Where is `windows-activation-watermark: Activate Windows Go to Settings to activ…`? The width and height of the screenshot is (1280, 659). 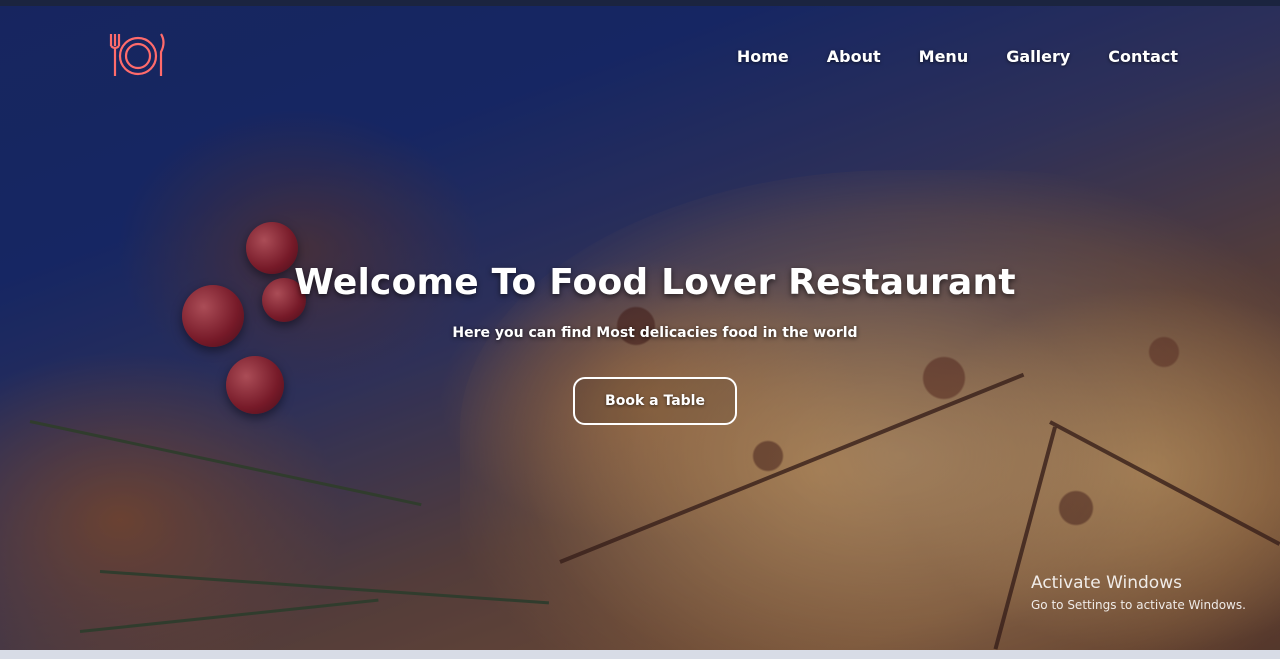
windows-activation-watermark: Activate Windows Go to Settings to activ… is located at coordinates (1138, 593).